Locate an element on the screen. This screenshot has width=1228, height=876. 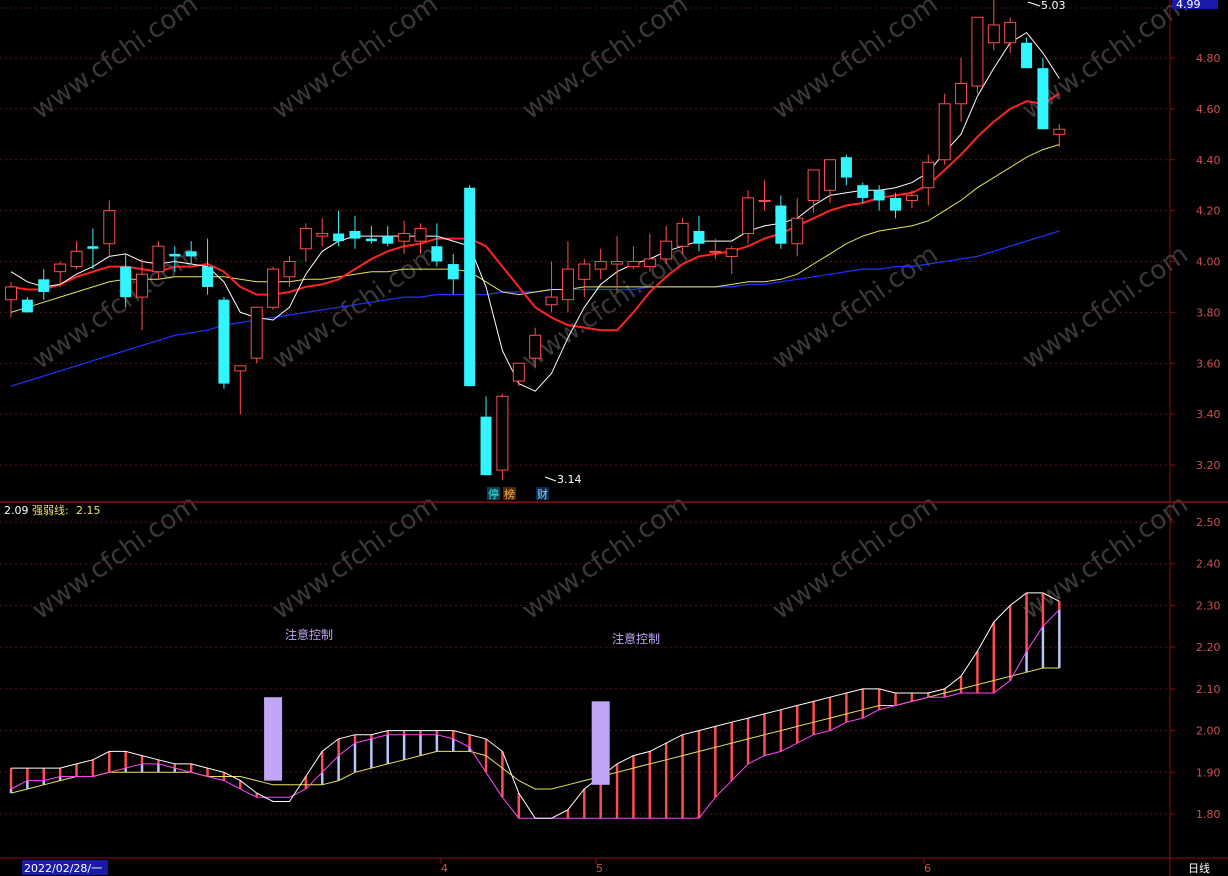
indicator-value: 2.09 is located at coordinates (16, 510).